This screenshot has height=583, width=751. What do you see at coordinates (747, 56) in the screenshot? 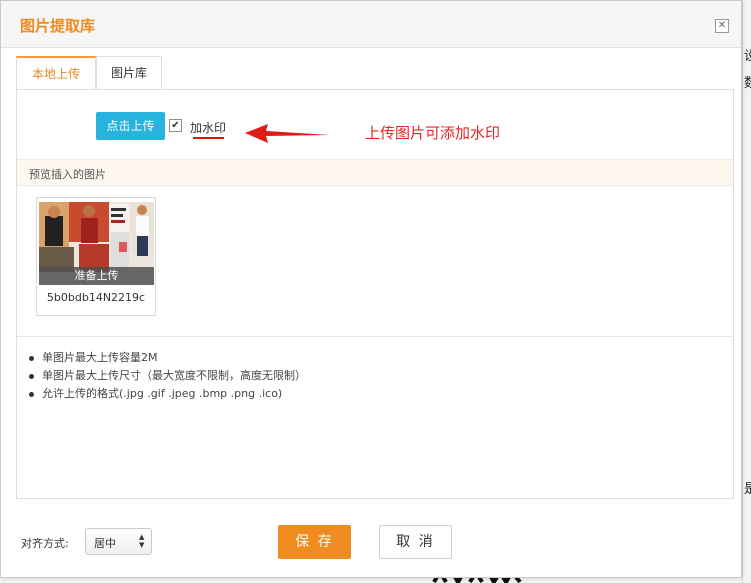
I see `background-text: 设` at bounding box center [747, 56].